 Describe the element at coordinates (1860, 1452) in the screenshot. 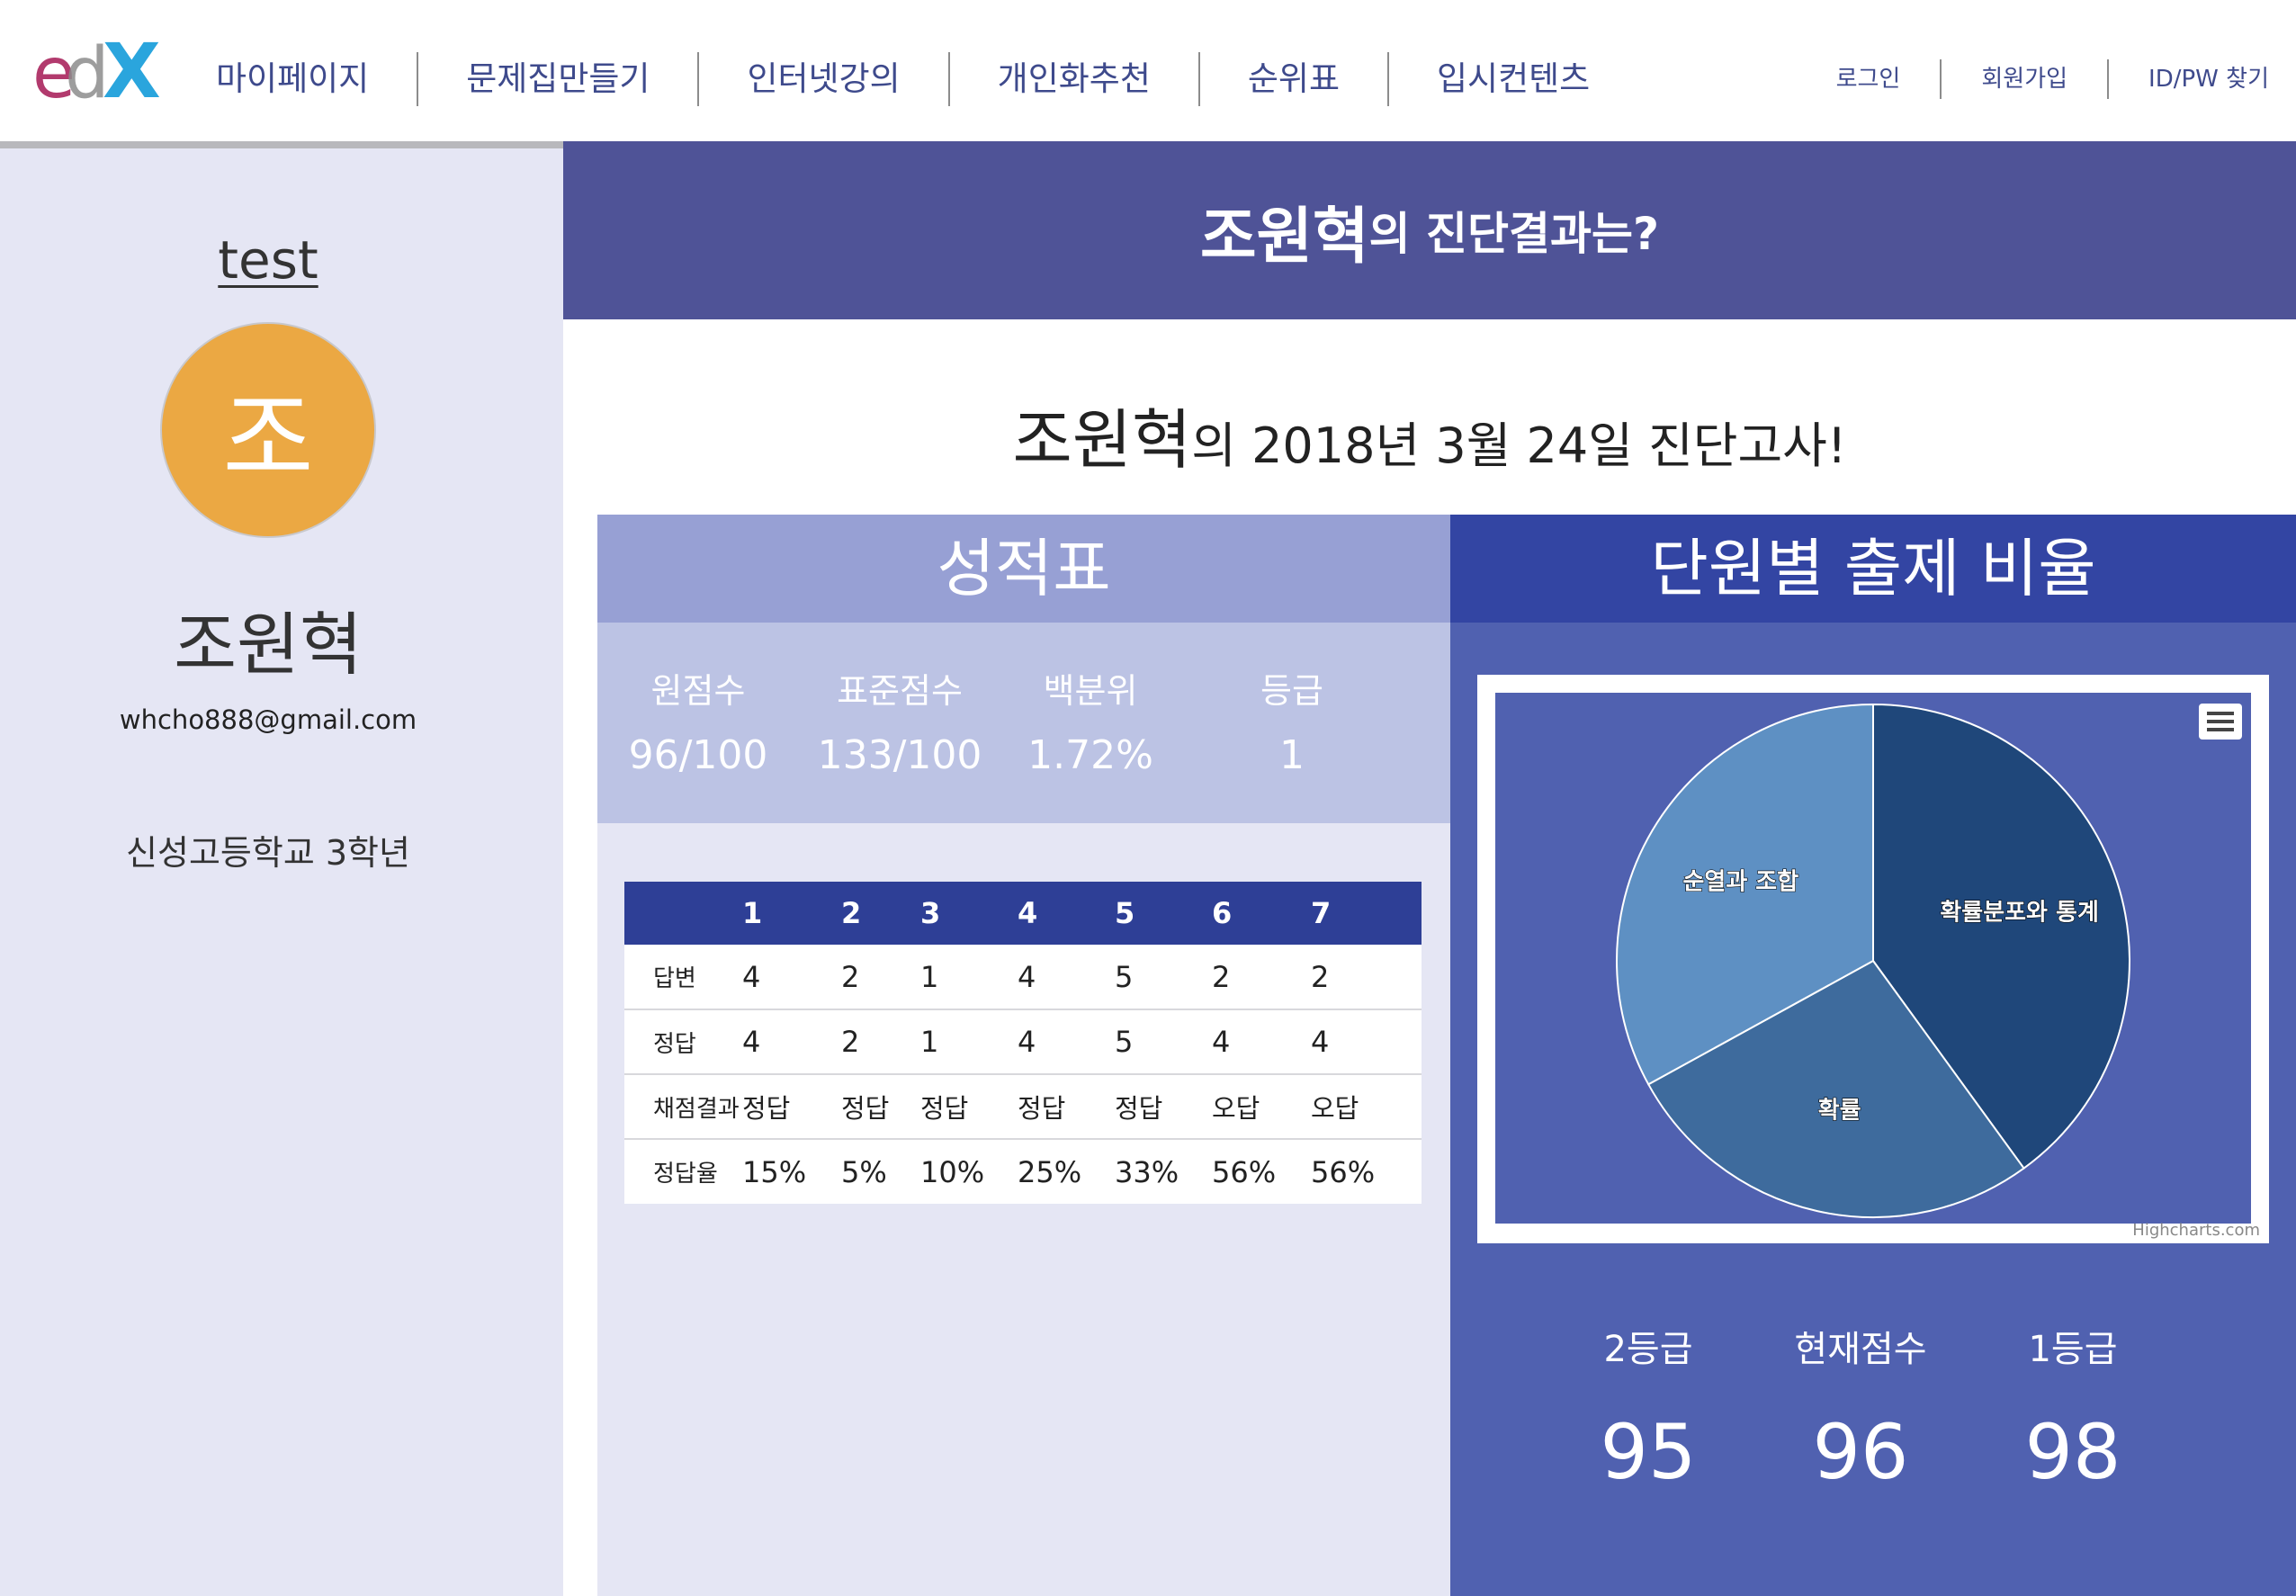

I see `grade-value: 96` at that location.